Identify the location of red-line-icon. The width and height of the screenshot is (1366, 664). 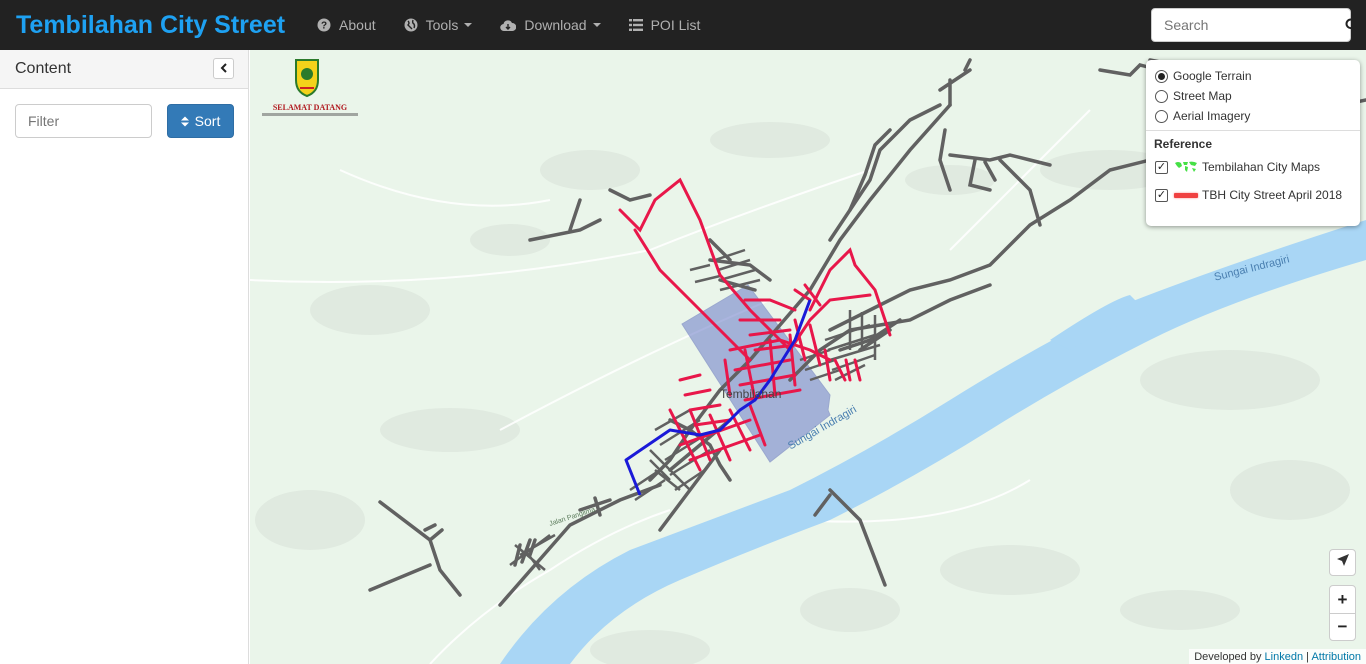
(1186, 195).